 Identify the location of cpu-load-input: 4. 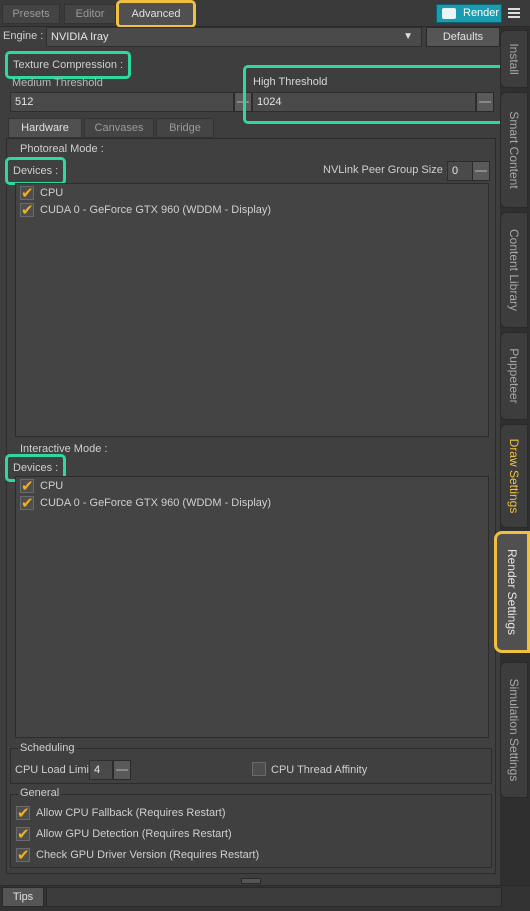
(101, 770).